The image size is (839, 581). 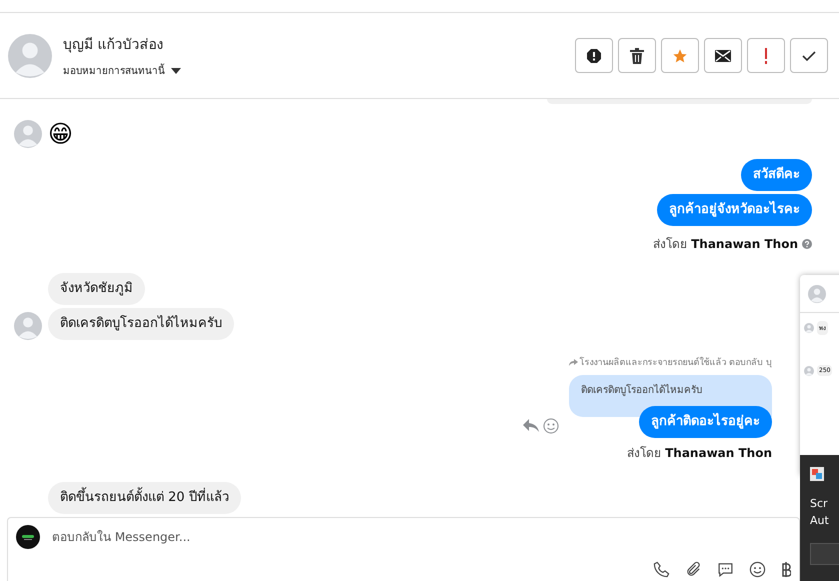 I want to click on paperclip-icon, so click(x=693, y=569).